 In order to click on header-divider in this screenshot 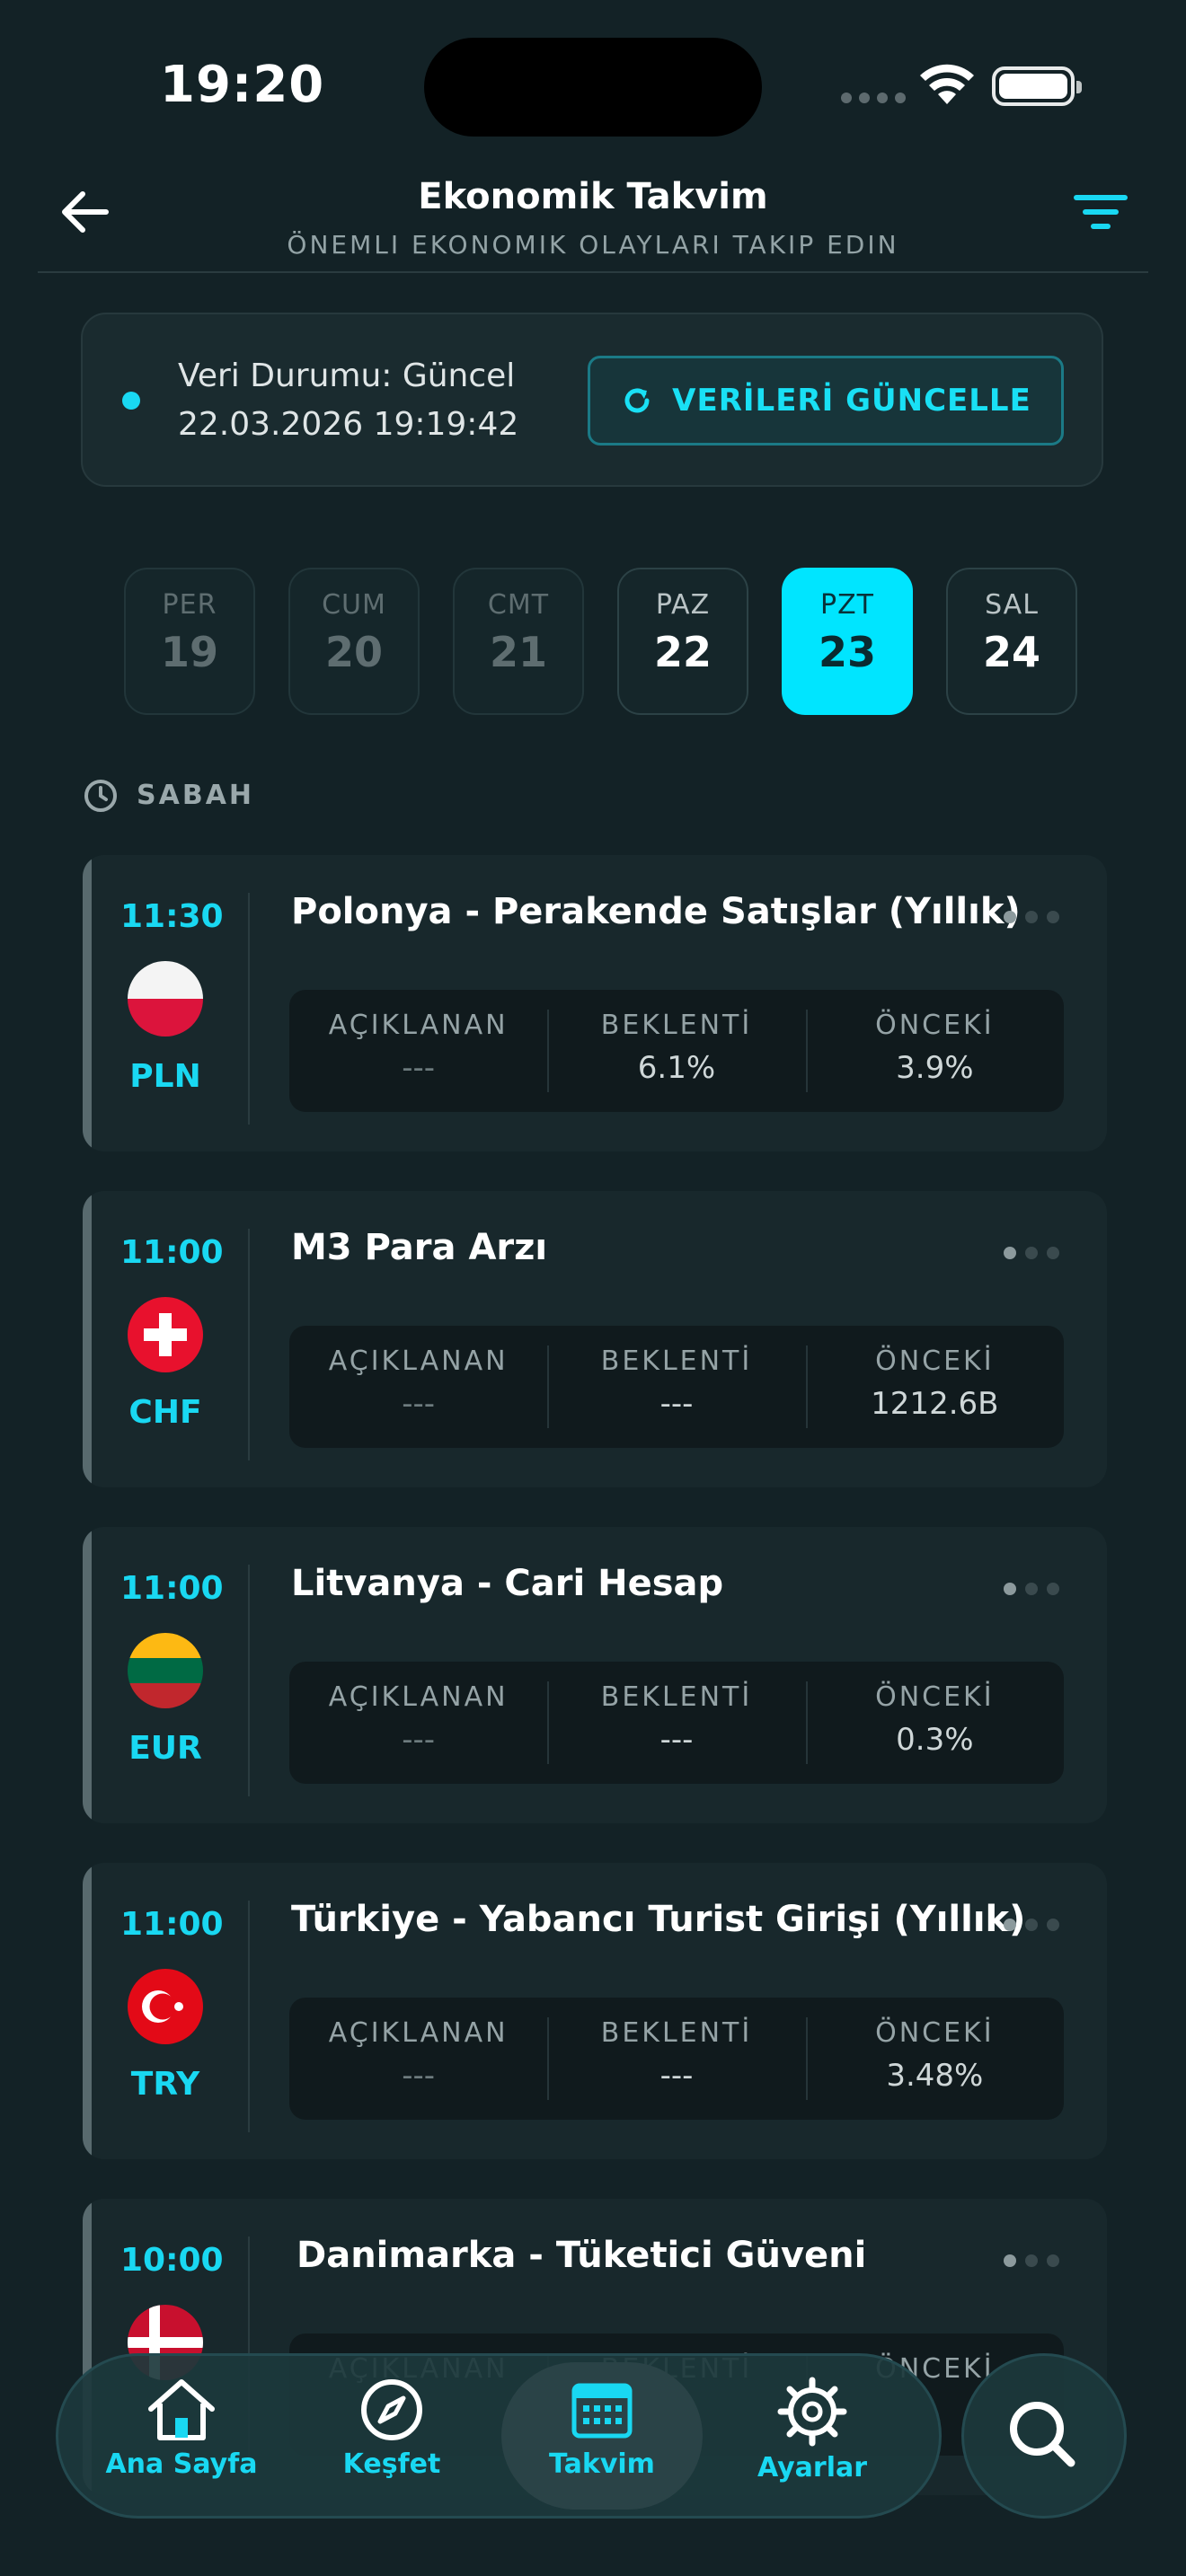, I will do `click(593, 272)`.